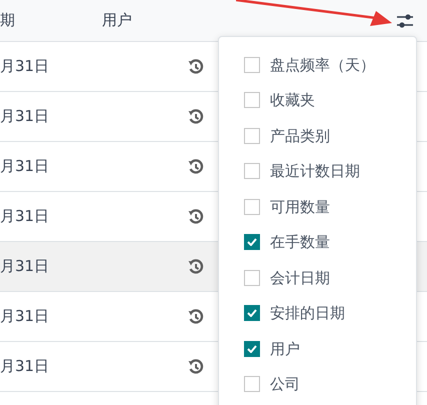 The height and width of the screenshot is (405, 427). Describe the element at coordinates (307, 313) in the screenshot. I see `menu-item-label: 安排的日期` at that location.